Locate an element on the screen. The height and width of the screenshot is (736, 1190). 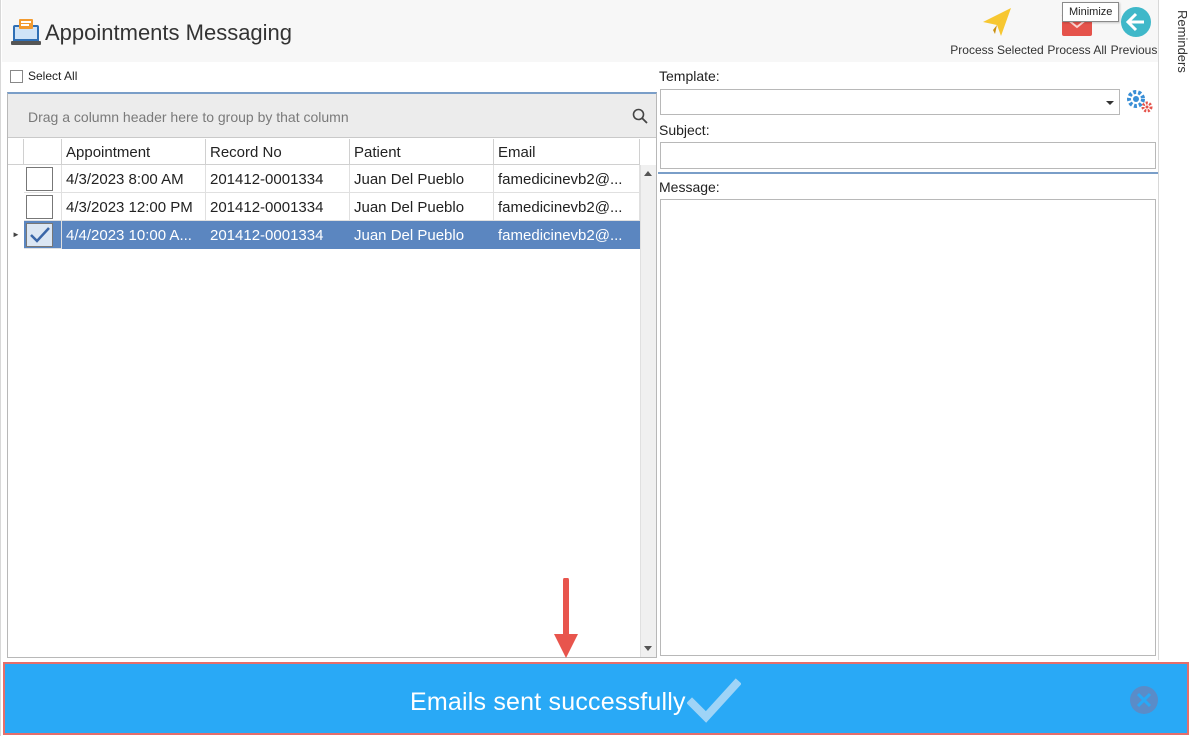
template-label: Template: is located at coordinates (689, 76).